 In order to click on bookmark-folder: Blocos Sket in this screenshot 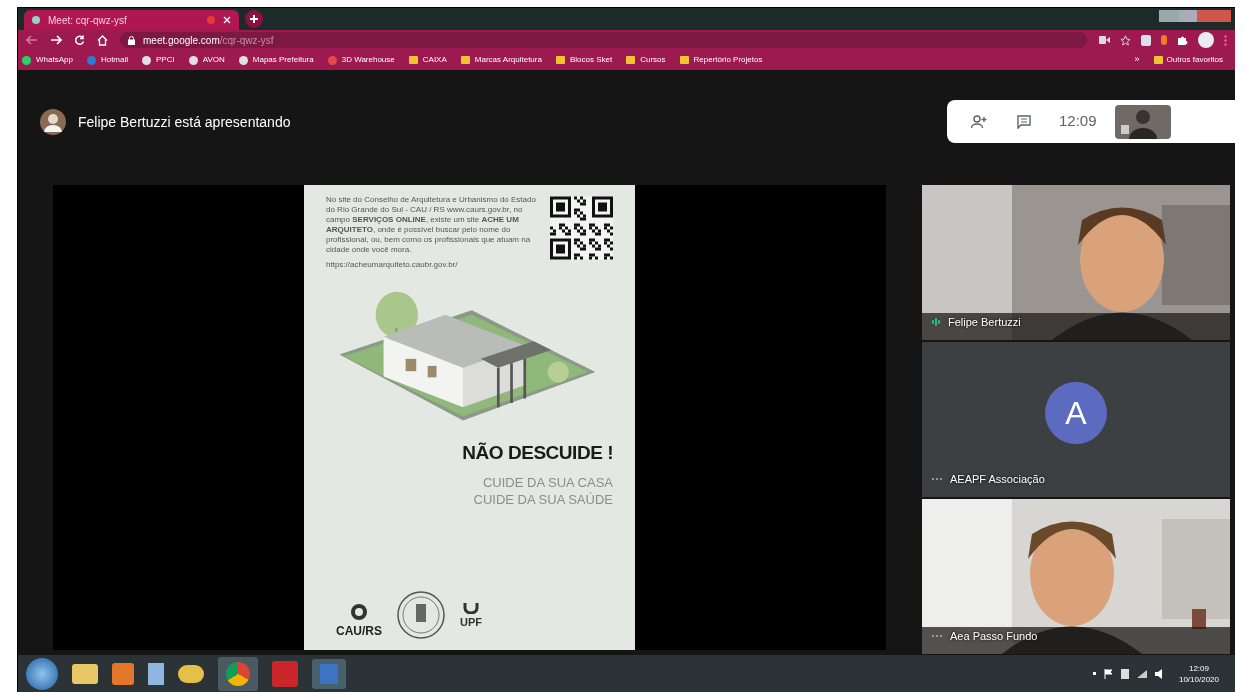, I will do `click(584, 60)`.